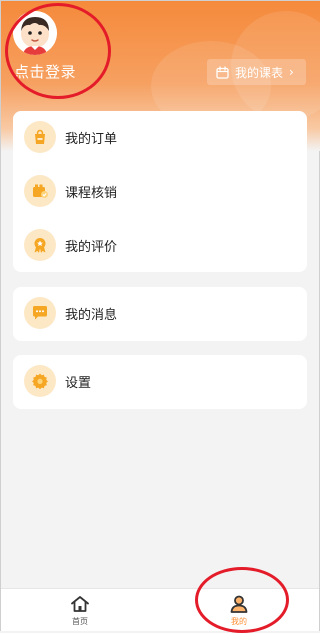 Image resolution: width=320 pixels, height=633 pixels. I want to click on menu-card-messages: 我的消息, so click(160, 314).